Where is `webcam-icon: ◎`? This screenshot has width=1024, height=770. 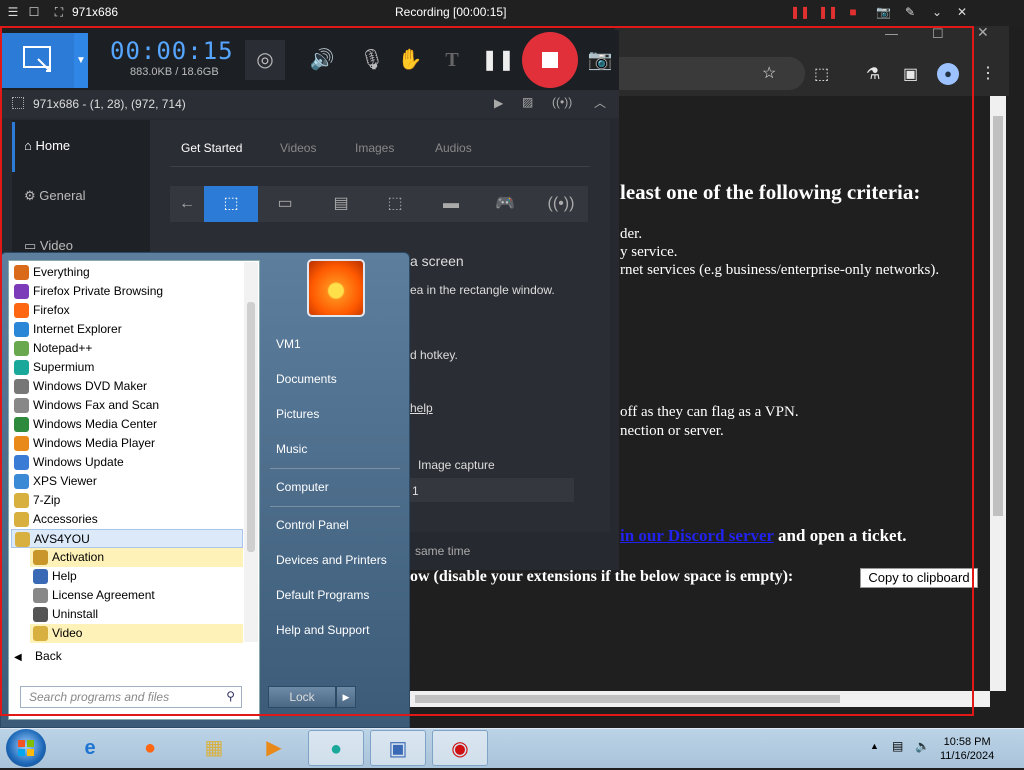 webcam-icon: ◎ is located at coordinates (265, 60).